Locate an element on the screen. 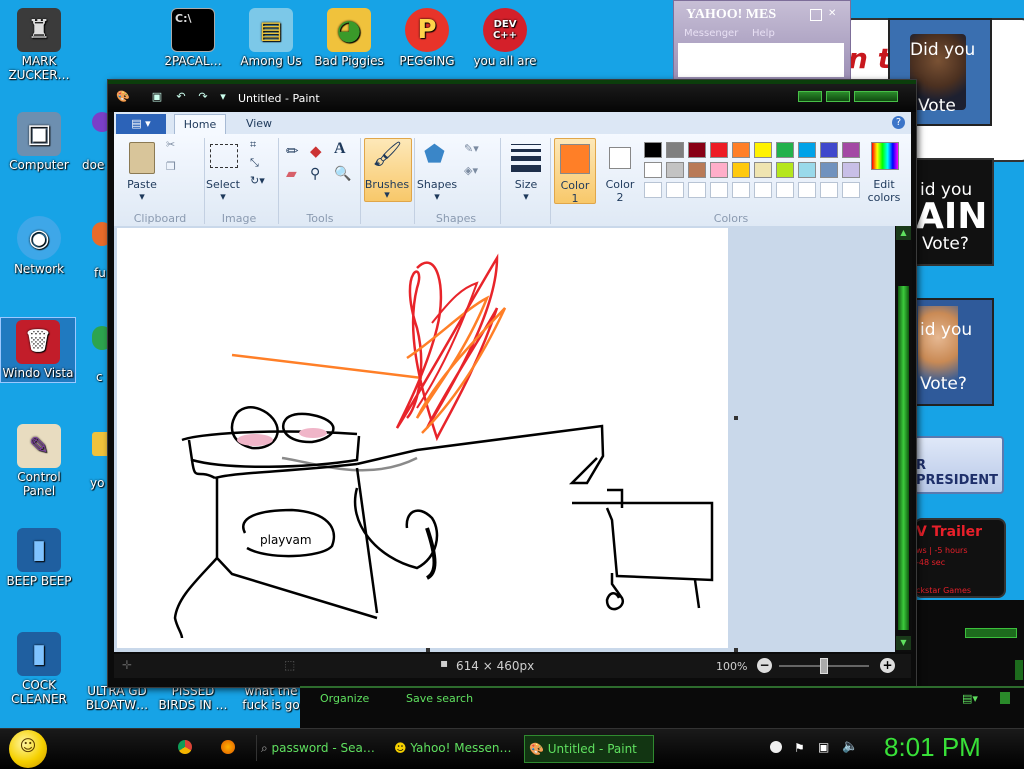 This screenshot has width=1024, height=769. desktop-icon-pegging: P PEGGING is located at coordinates (427, 38).